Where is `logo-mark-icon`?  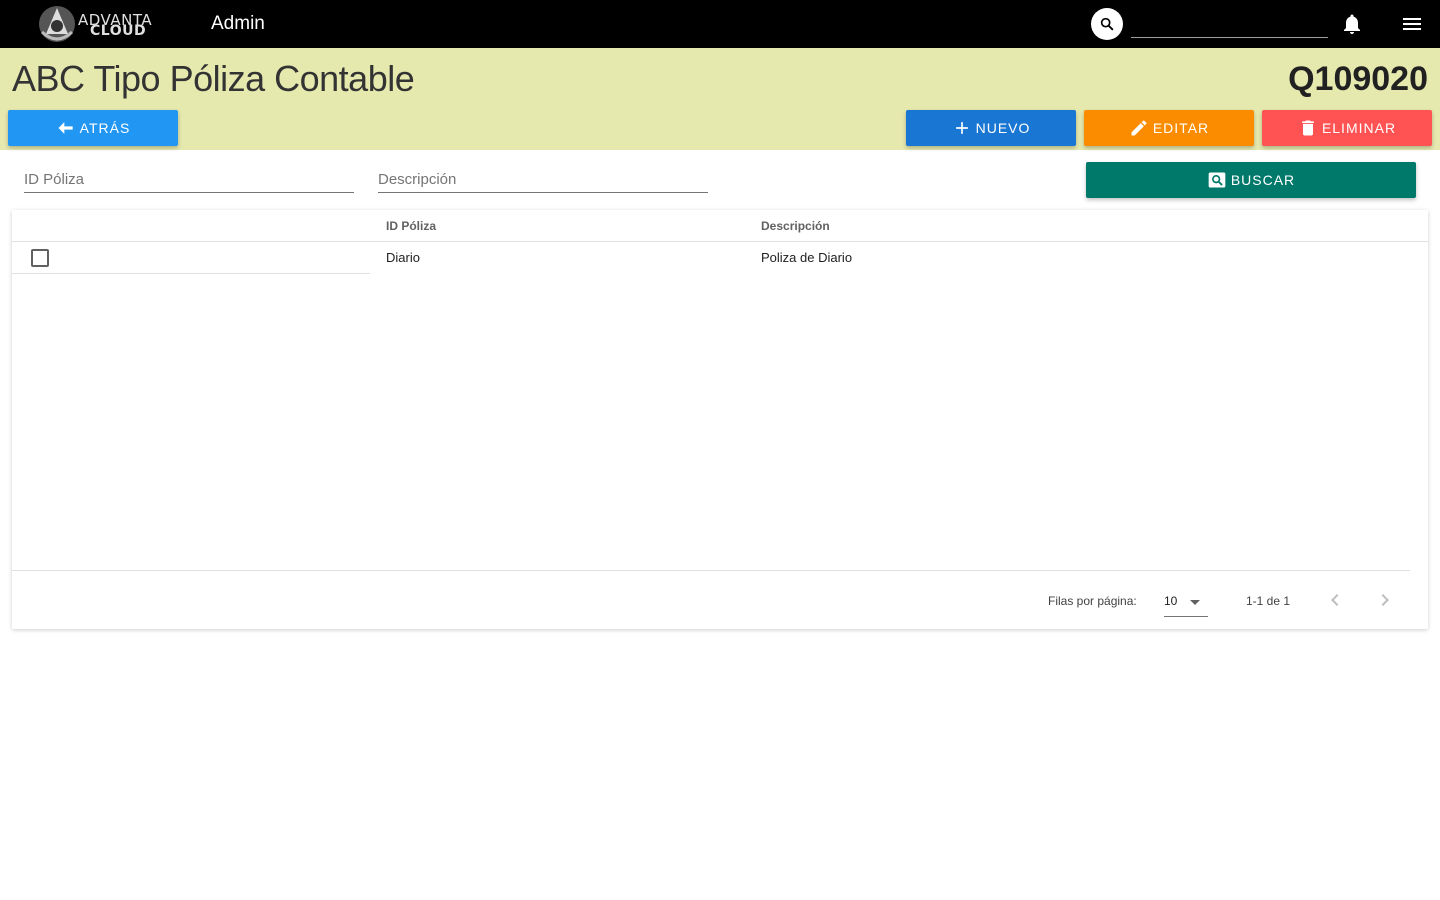 logo-mark-icon is located at coordinates (57, 24).